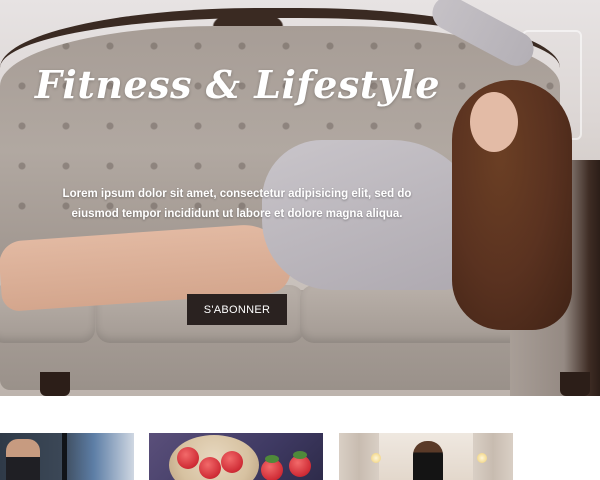 This screenshot has height=480, width=600. I want to click on model-face, so click(494, 122).